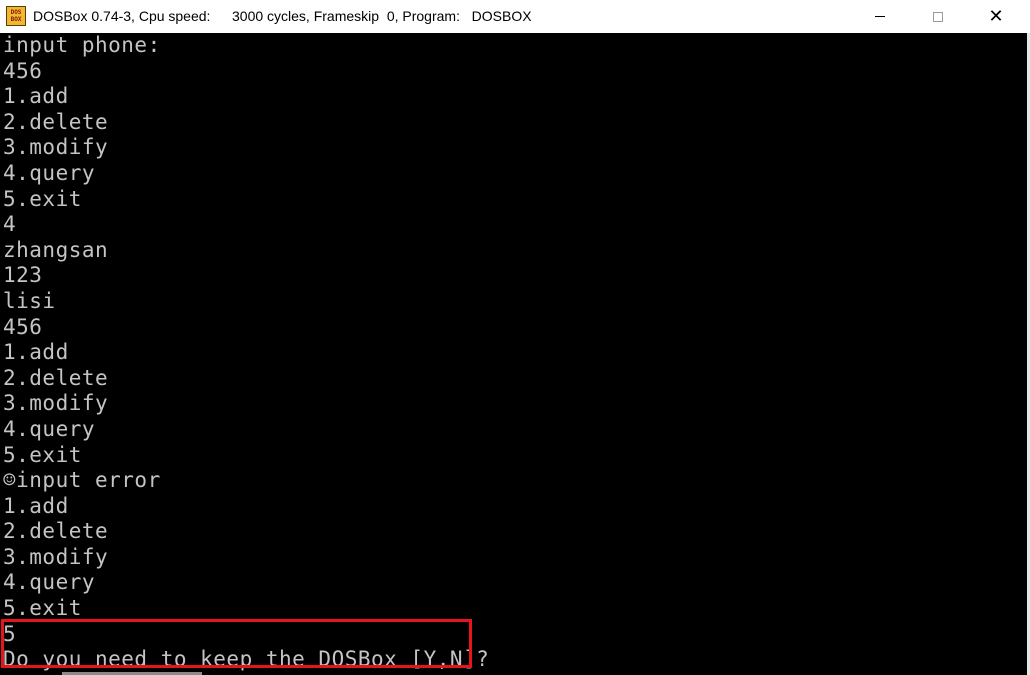 This screenshot has height=675, width=1030. What do you see at coordinates (29, 300) in the screenshot?
I see `console-line: lisi` at bounding box center [29, 300].